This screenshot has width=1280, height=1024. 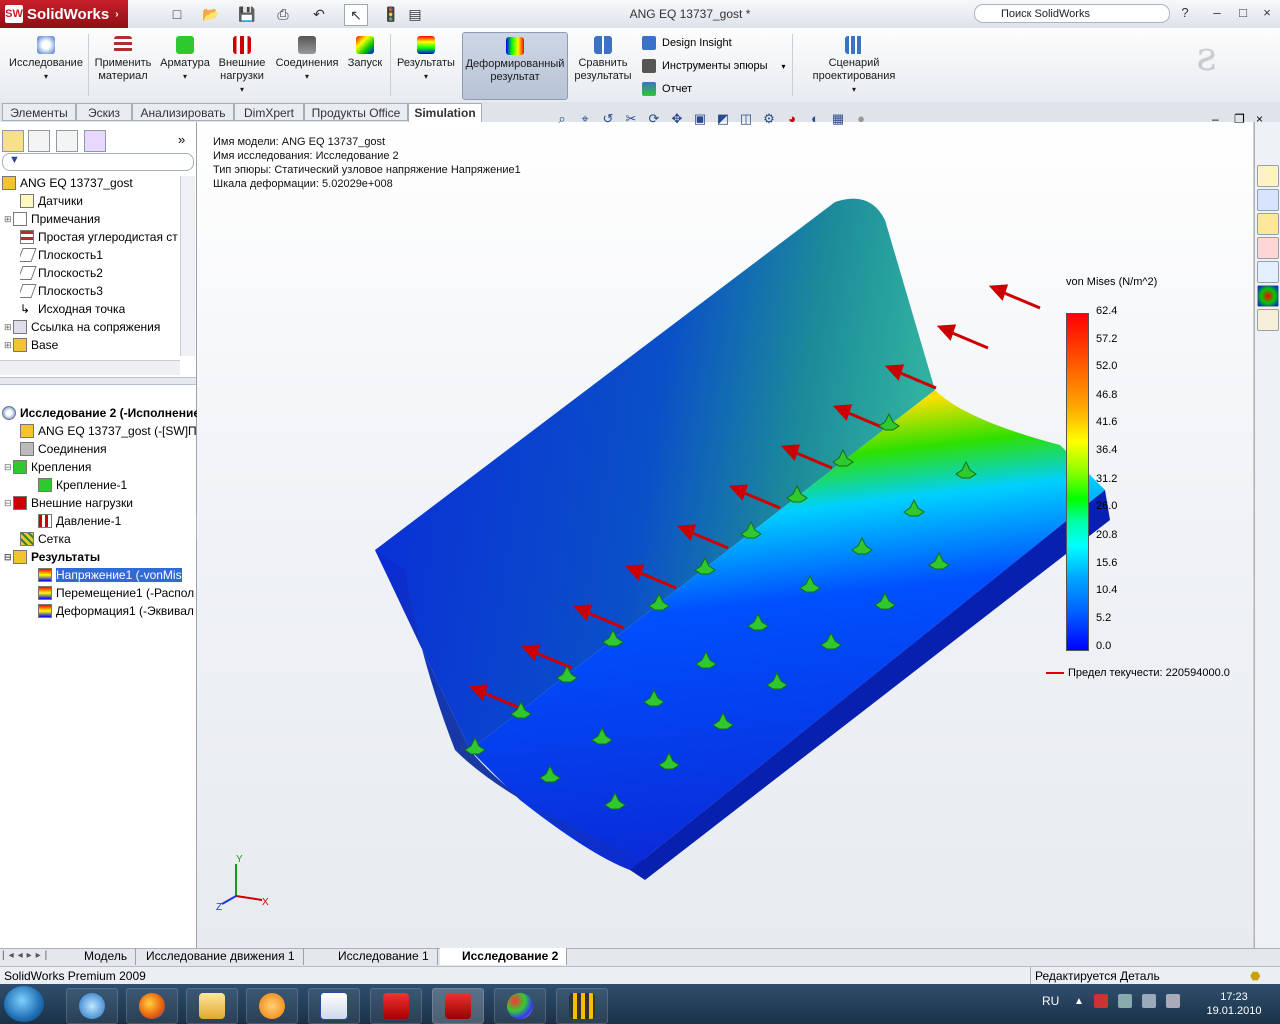 What do you see at coordinates (1101, 1001) in the screenshot?
I see `tray-flag-icon` at bounding box center [1101, 1001].